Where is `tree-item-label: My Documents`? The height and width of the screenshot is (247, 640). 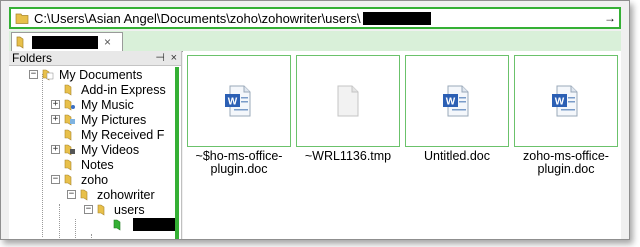
tree-item-label: My Documents is located at coordinates (101, 74).